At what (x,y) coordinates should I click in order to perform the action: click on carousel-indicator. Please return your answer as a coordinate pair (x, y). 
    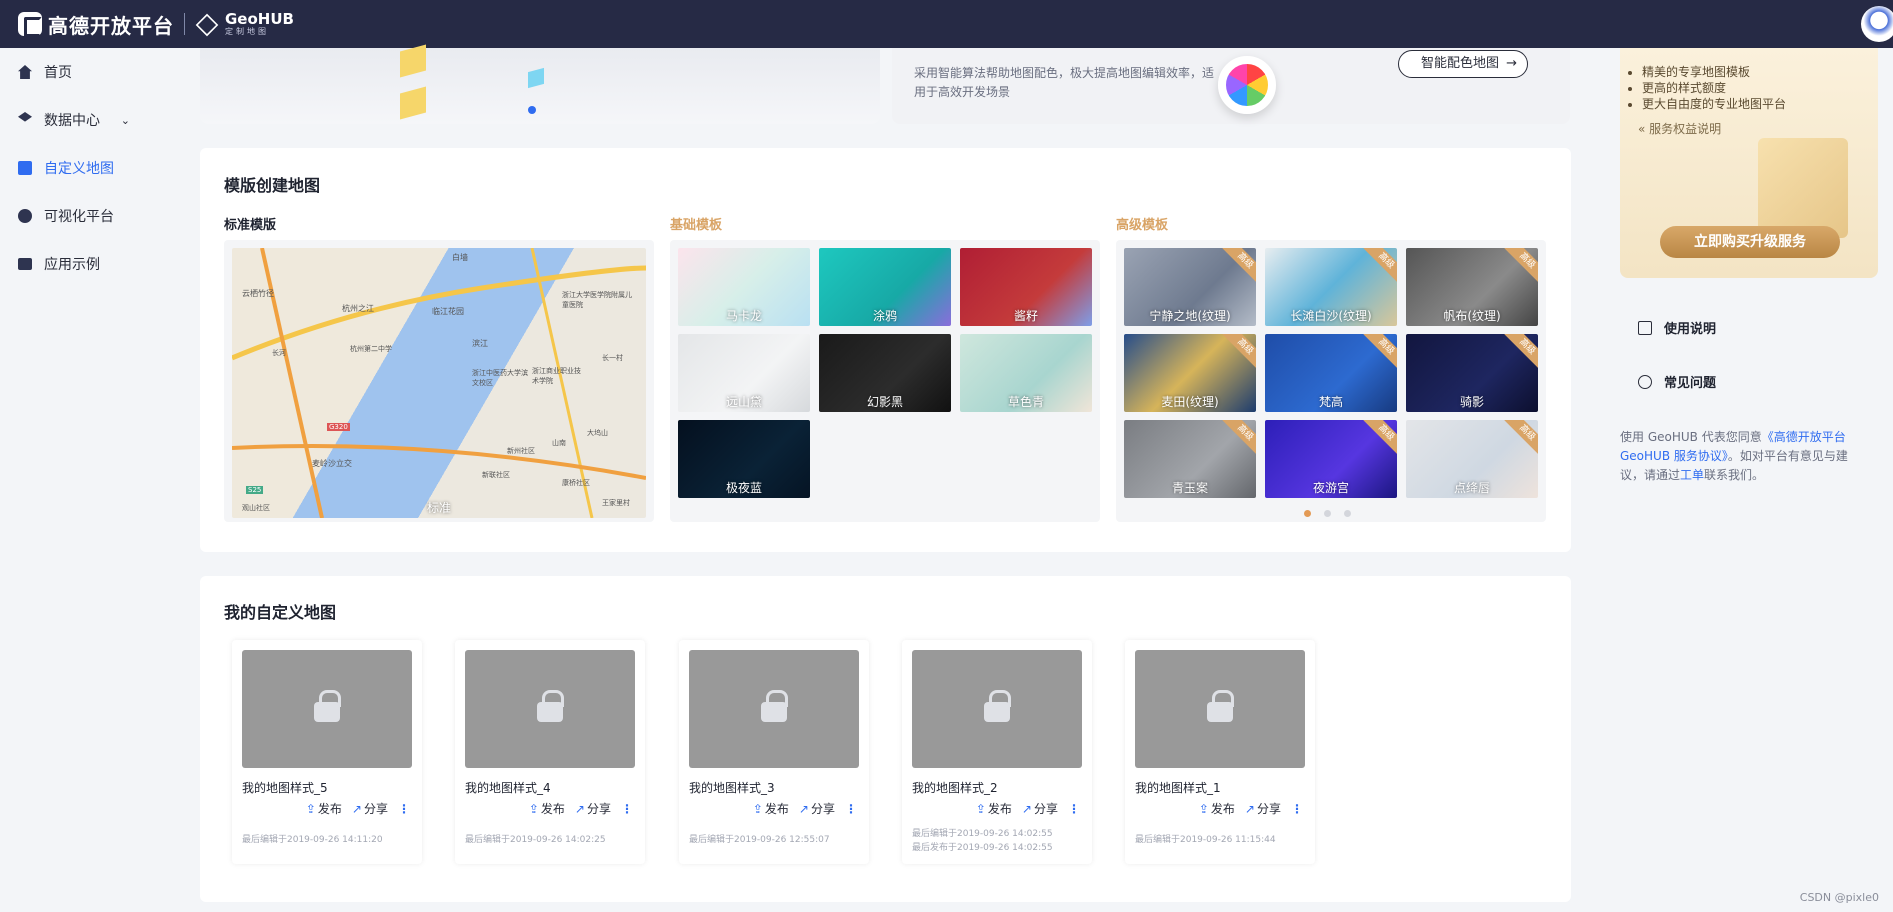
    Looking at the image, I should click on (532, 110).